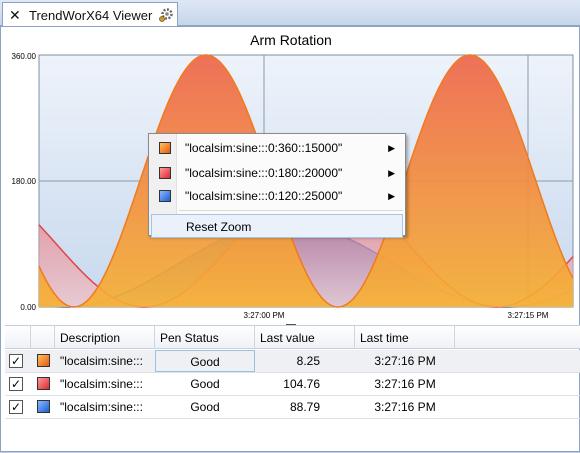 The width and height of the screenshot is (580, 453). Describe the element at coordinates (308, 361) in the screenshot. I see `row-last-value: 8.25` at that location.